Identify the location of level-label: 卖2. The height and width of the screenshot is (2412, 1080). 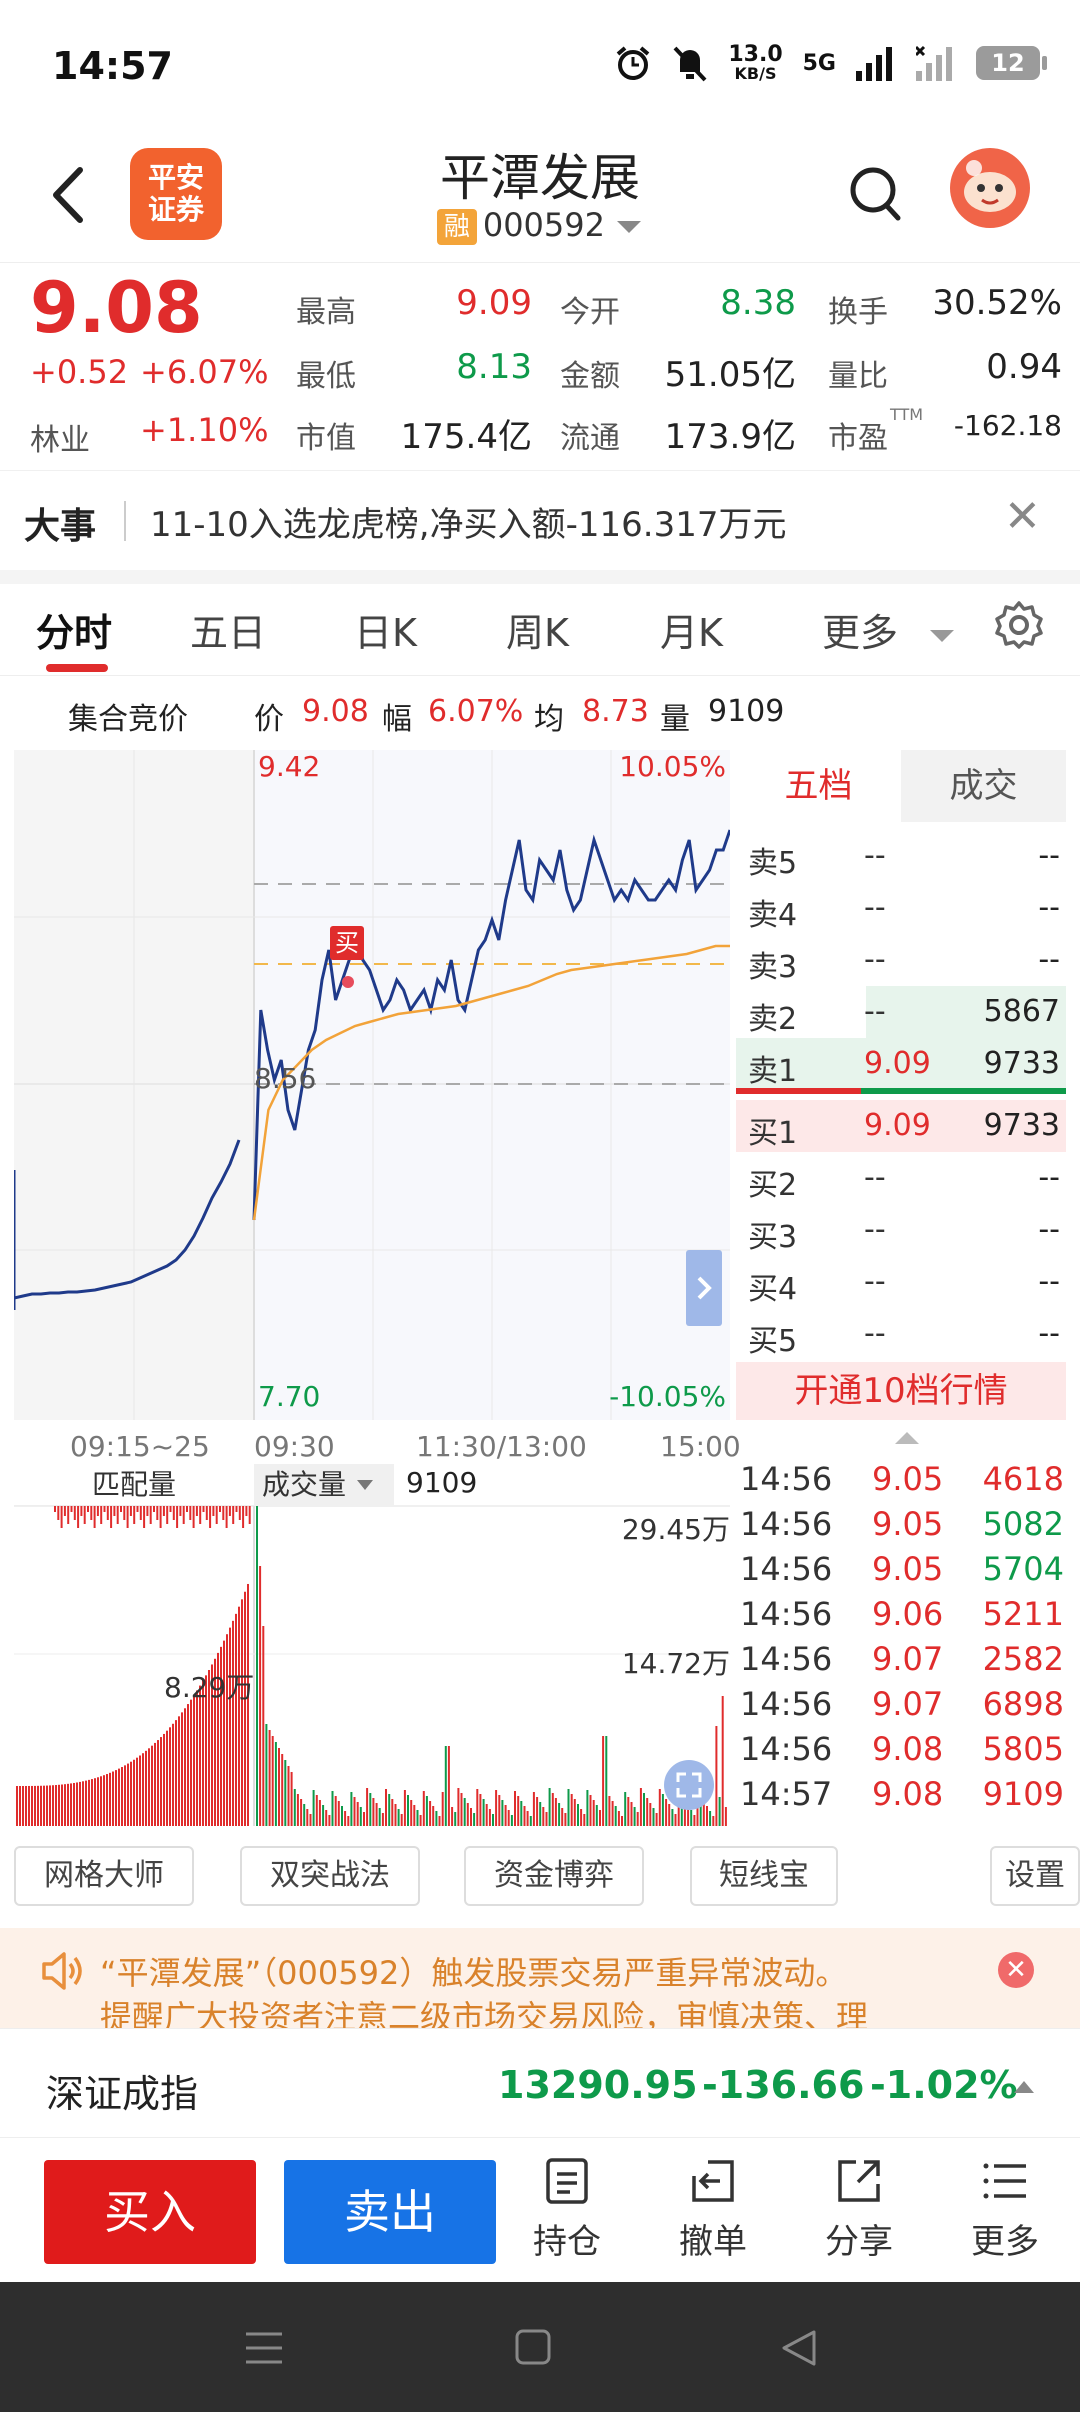
(773, 1019).